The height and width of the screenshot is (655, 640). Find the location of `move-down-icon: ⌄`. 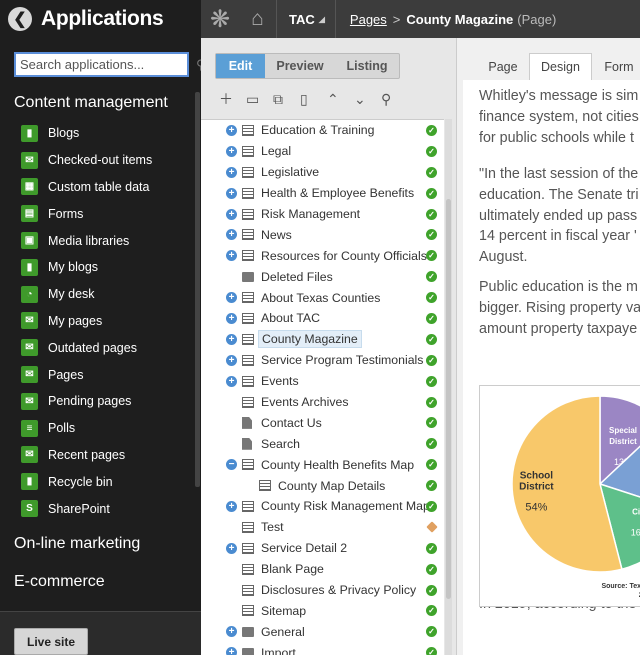

move-down-icon: ⌄ is located at coordinates (367, 99).